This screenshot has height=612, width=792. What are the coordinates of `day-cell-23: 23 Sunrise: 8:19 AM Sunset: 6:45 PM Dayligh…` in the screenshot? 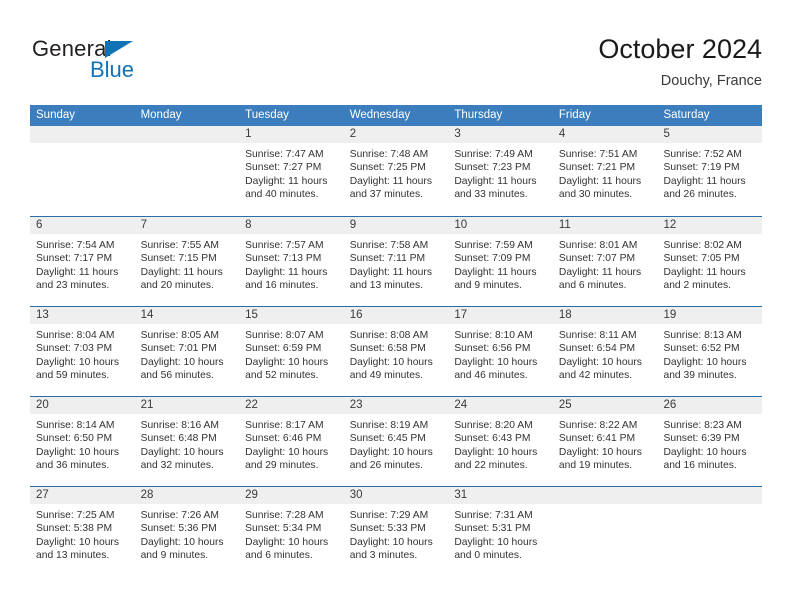 It's located at (396, 441).